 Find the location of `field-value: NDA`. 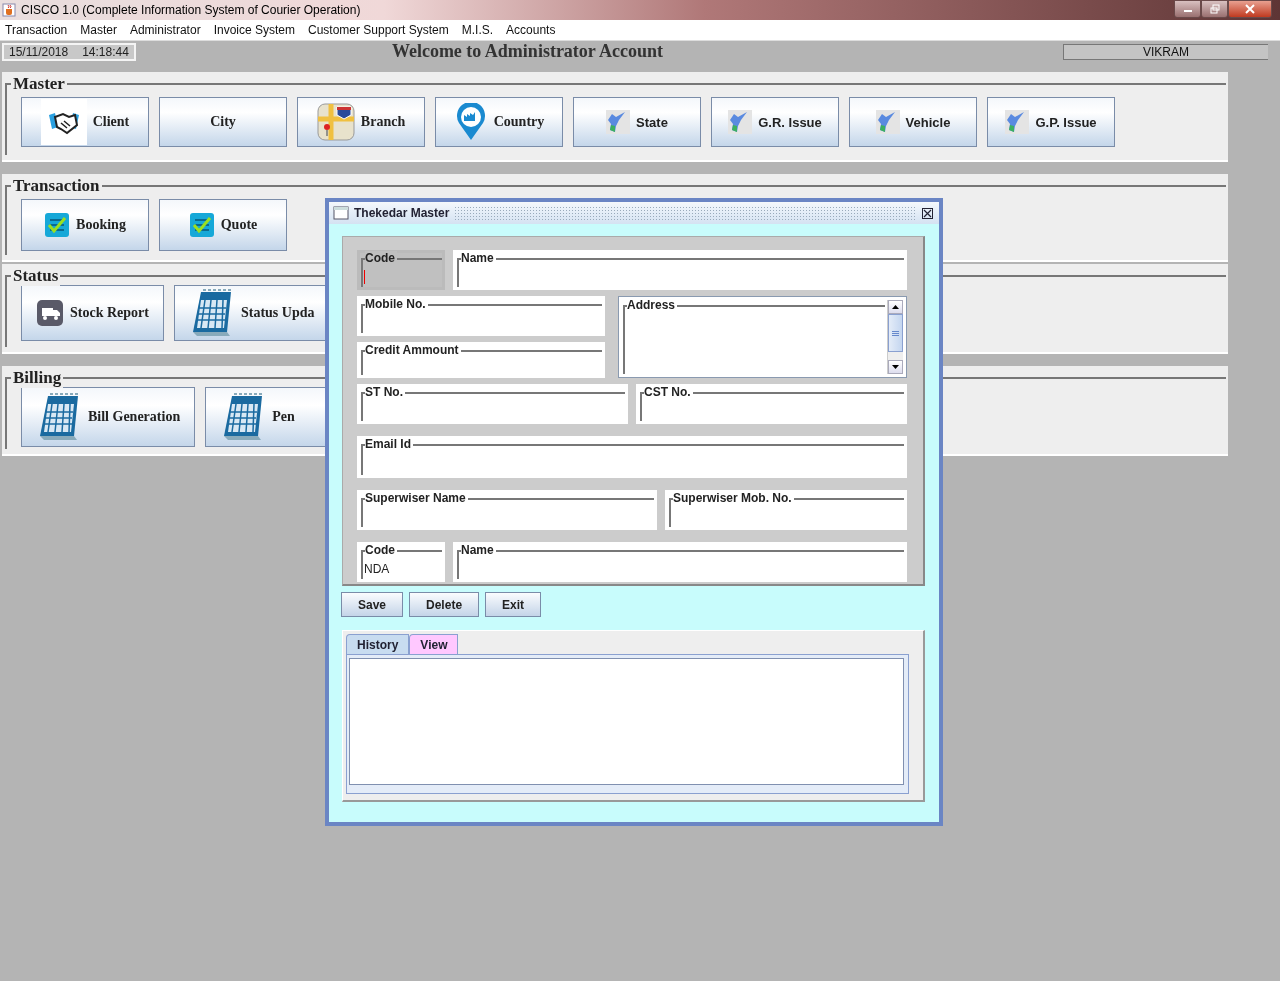

field-value: NDA is located at coordinates (377, 569).